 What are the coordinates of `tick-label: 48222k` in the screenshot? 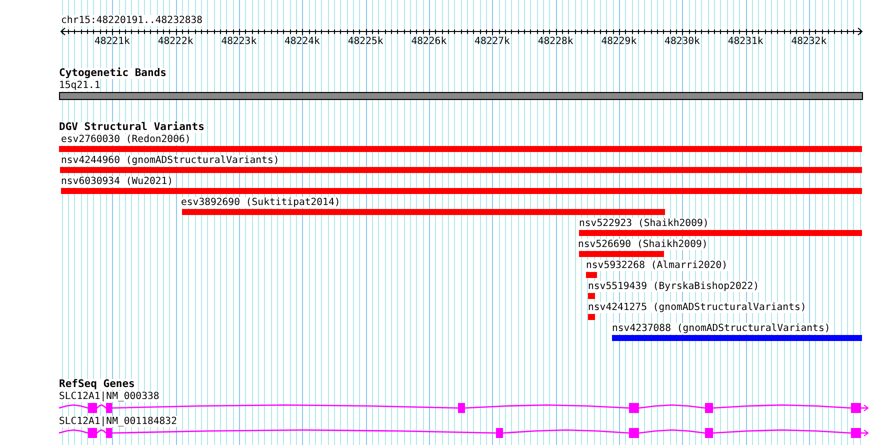 It's located at (176, 41).